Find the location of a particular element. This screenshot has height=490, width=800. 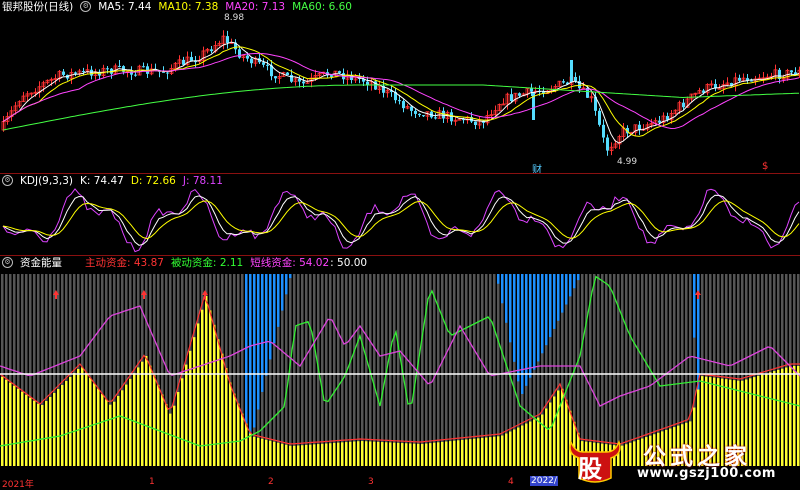

axis-label-2: 2 is located at coordinates (271, 482).